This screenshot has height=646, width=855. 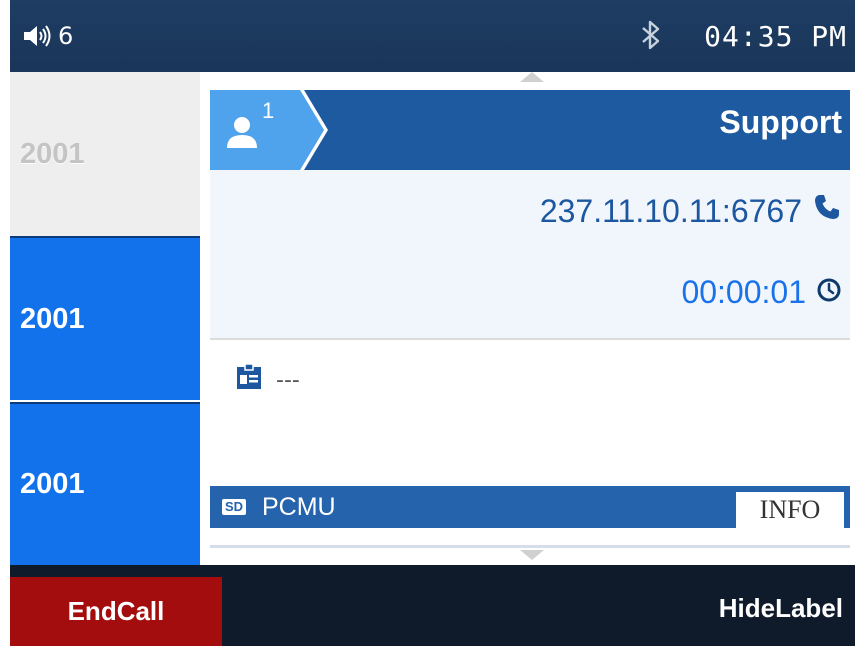 I want to click on sd-badge: SD, so click(x=234, y=507).